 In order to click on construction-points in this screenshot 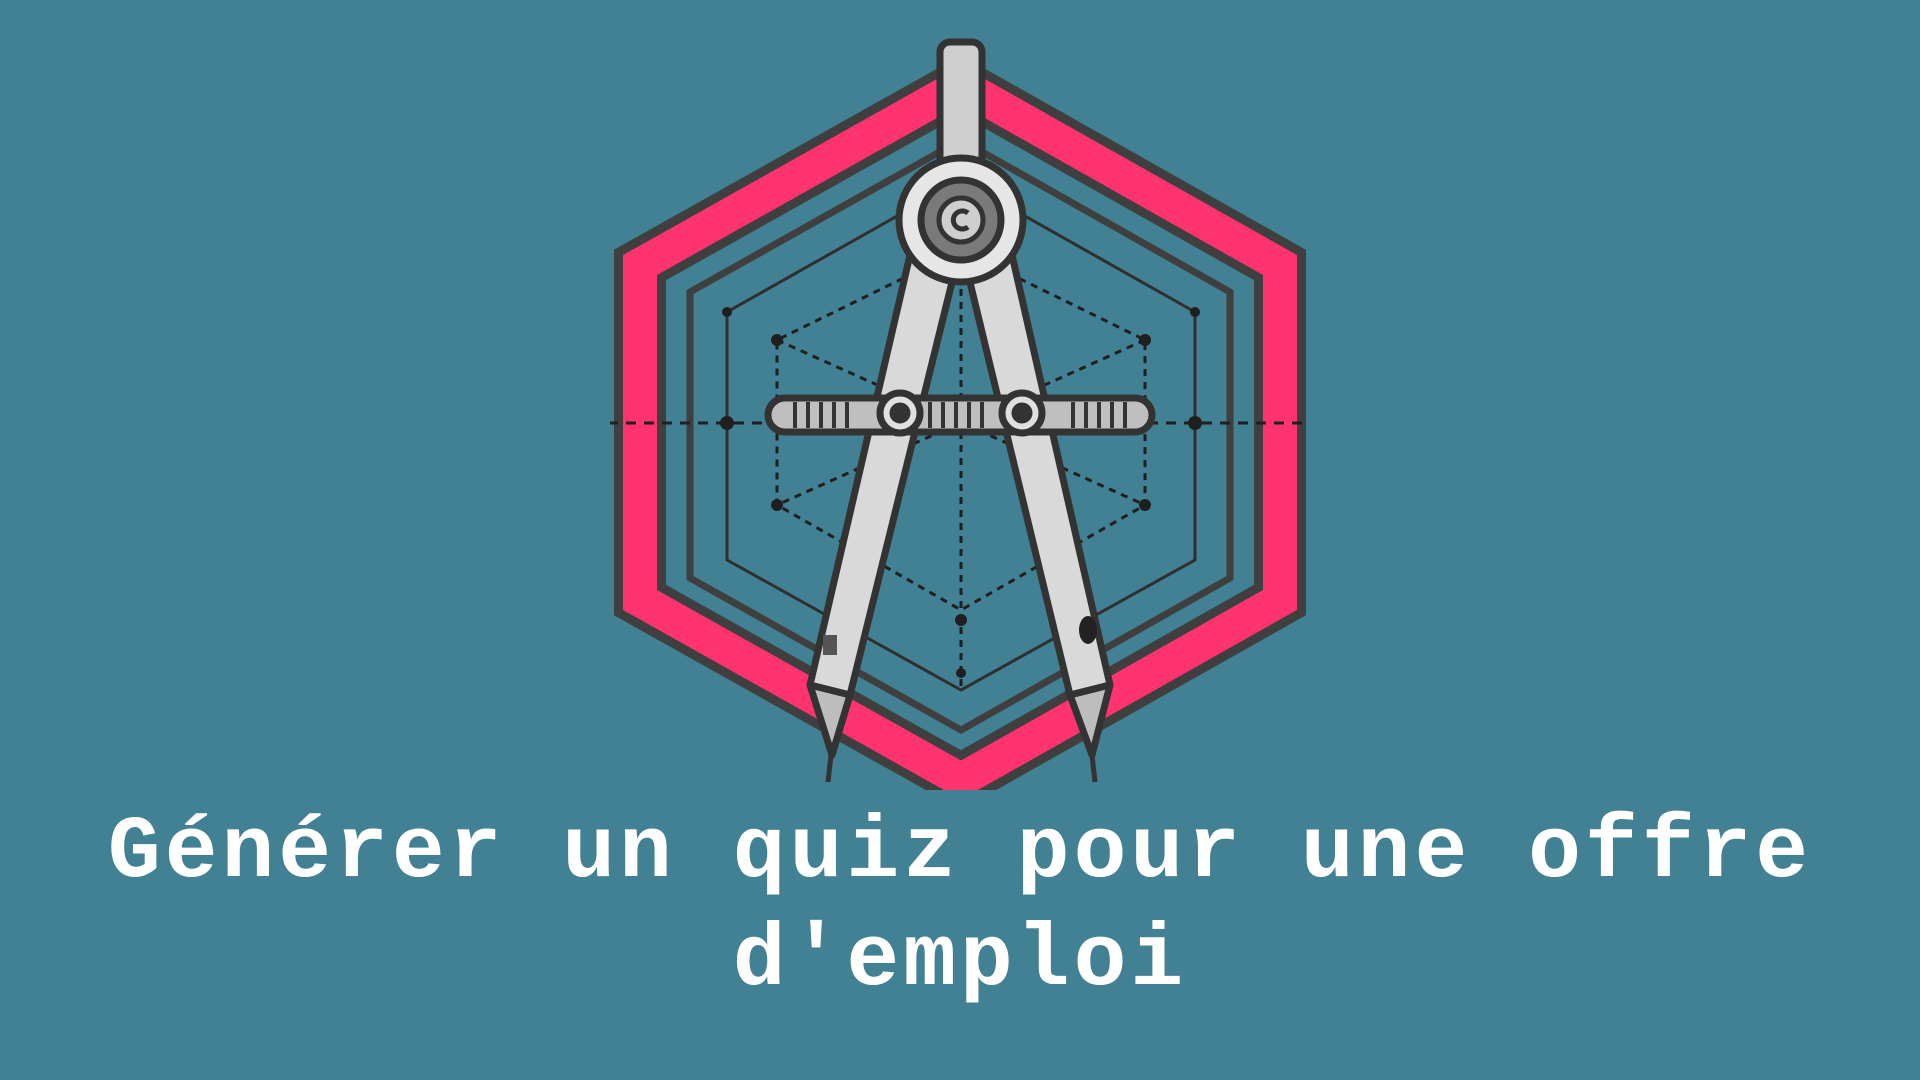, I will do `click(961, 492)`.